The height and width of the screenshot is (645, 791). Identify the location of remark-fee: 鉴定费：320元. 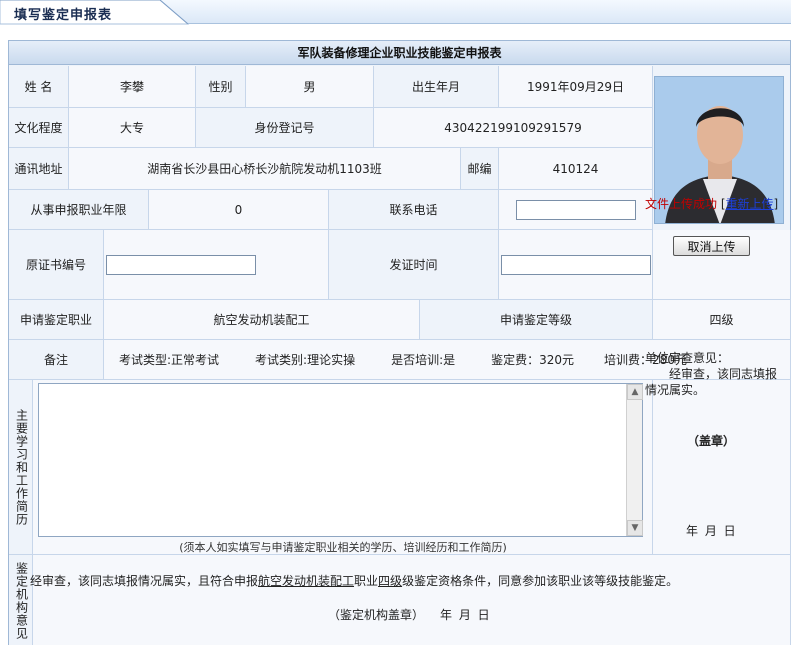
(533, 360).